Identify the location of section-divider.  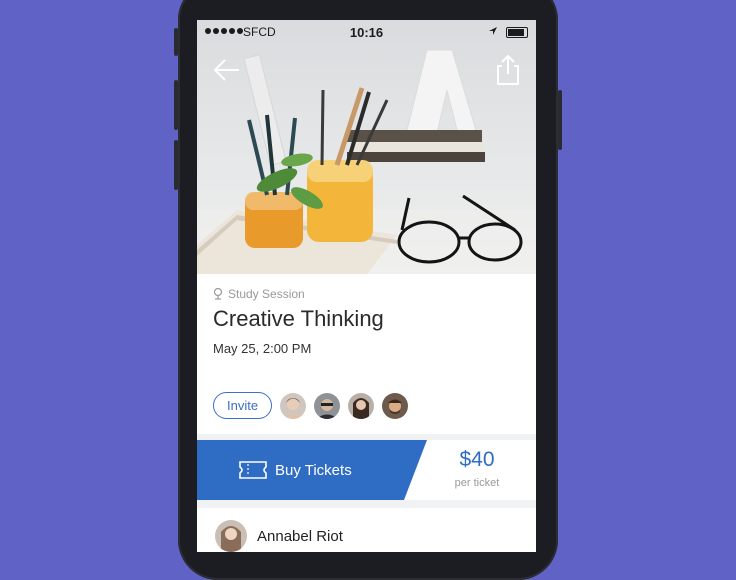
(366, 504).